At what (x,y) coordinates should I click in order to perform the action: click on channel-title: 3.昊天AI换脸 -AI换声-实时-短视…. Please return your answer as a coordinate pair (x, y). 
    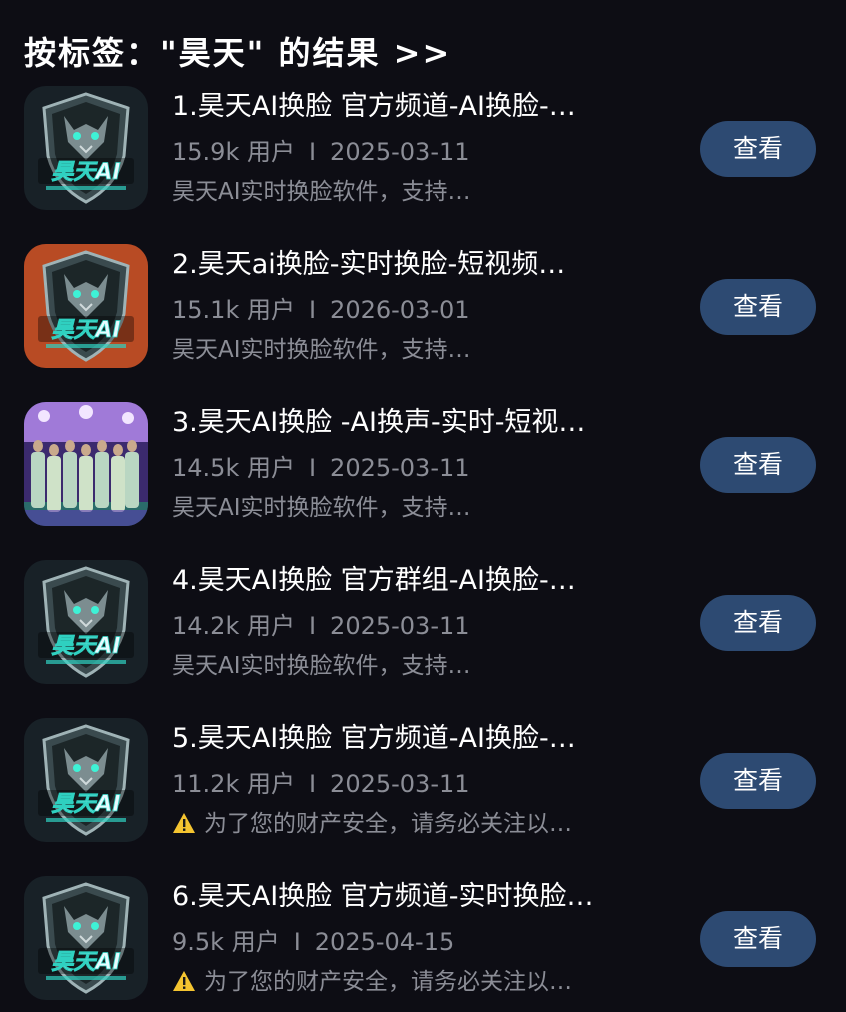
    Looking at the image, I should click on (427, 423).